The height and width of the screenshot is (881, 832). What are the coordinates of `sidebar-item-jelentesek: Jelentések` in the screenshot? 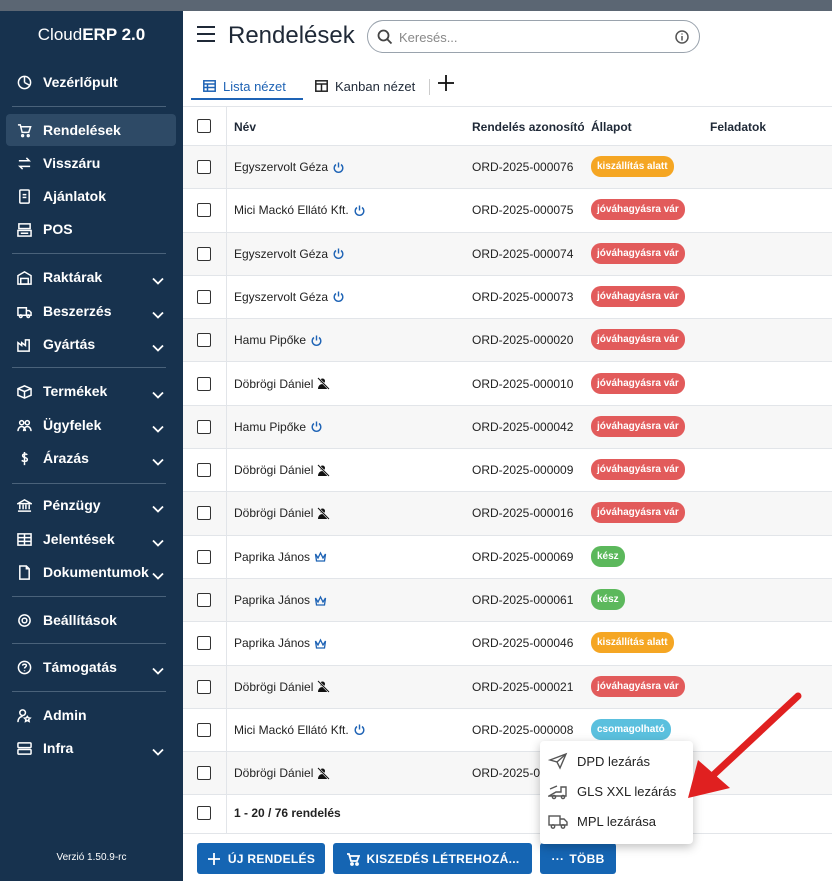 It's located at (91, 539).